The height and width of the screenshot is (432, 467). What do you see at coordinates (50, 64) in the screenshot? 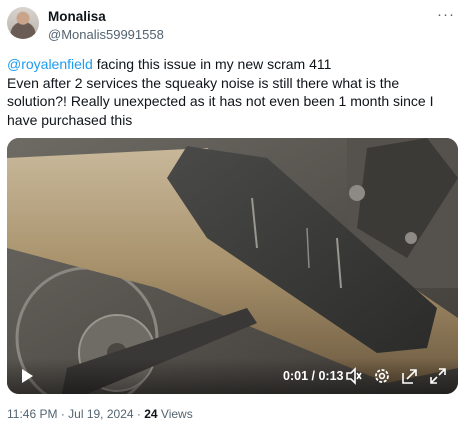
I see `mention-link: @royalenfield` at bounding box center [50, 64].